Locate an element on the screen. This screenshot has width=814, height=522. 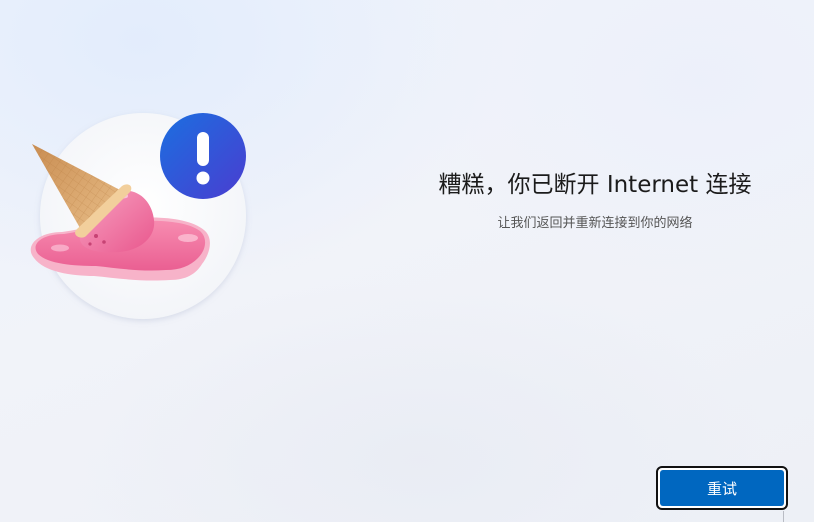
melted-ice-cream-illustration is located at coordinates (138, 216).